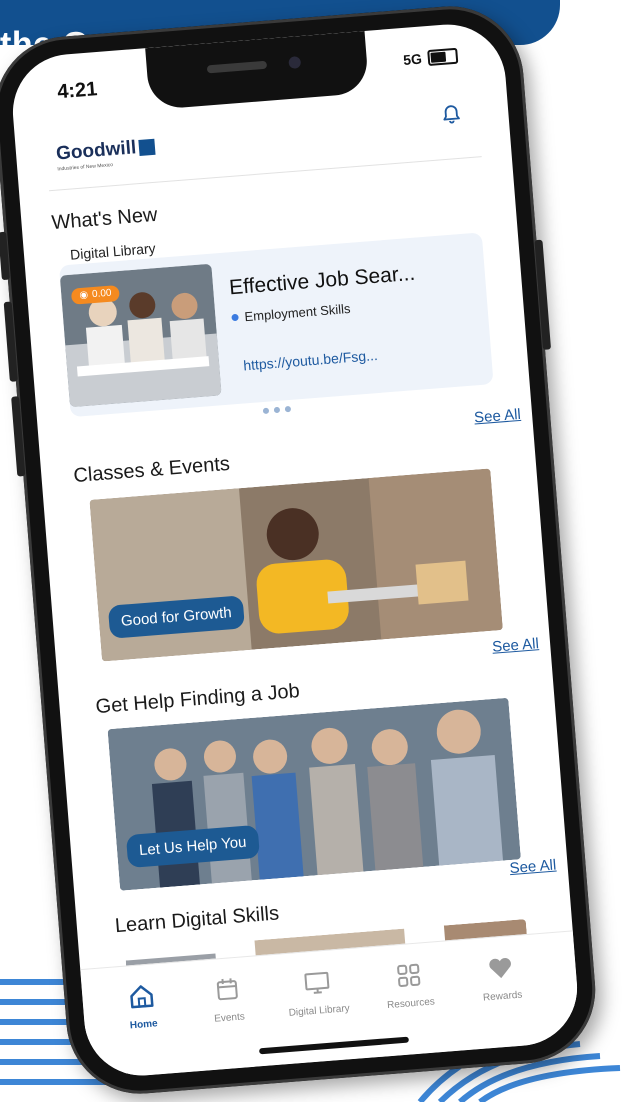 Image resolution: width=626 pixels, height=1102 pixels. Describe the element at coordinates (235, 317) in the screenshot. I see `category-dot-icon` at that location.